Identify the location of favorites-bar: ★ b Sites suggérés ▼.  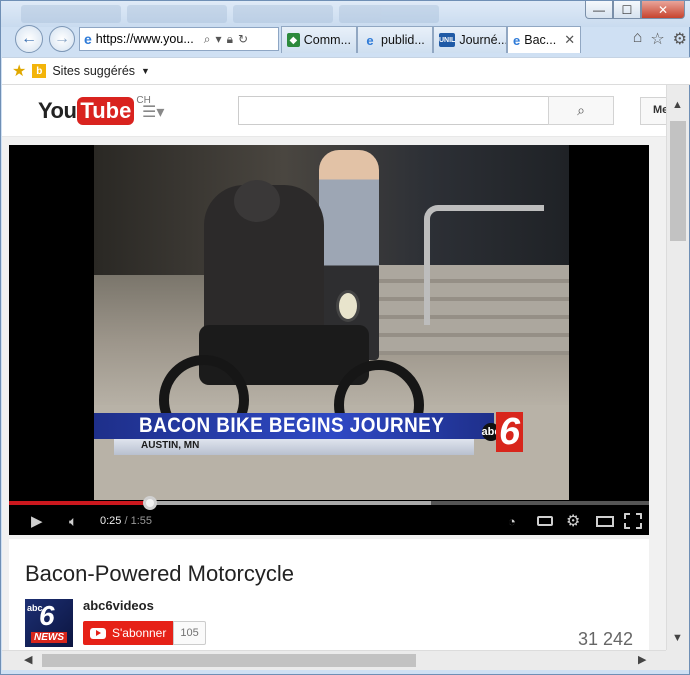
(346, 71).